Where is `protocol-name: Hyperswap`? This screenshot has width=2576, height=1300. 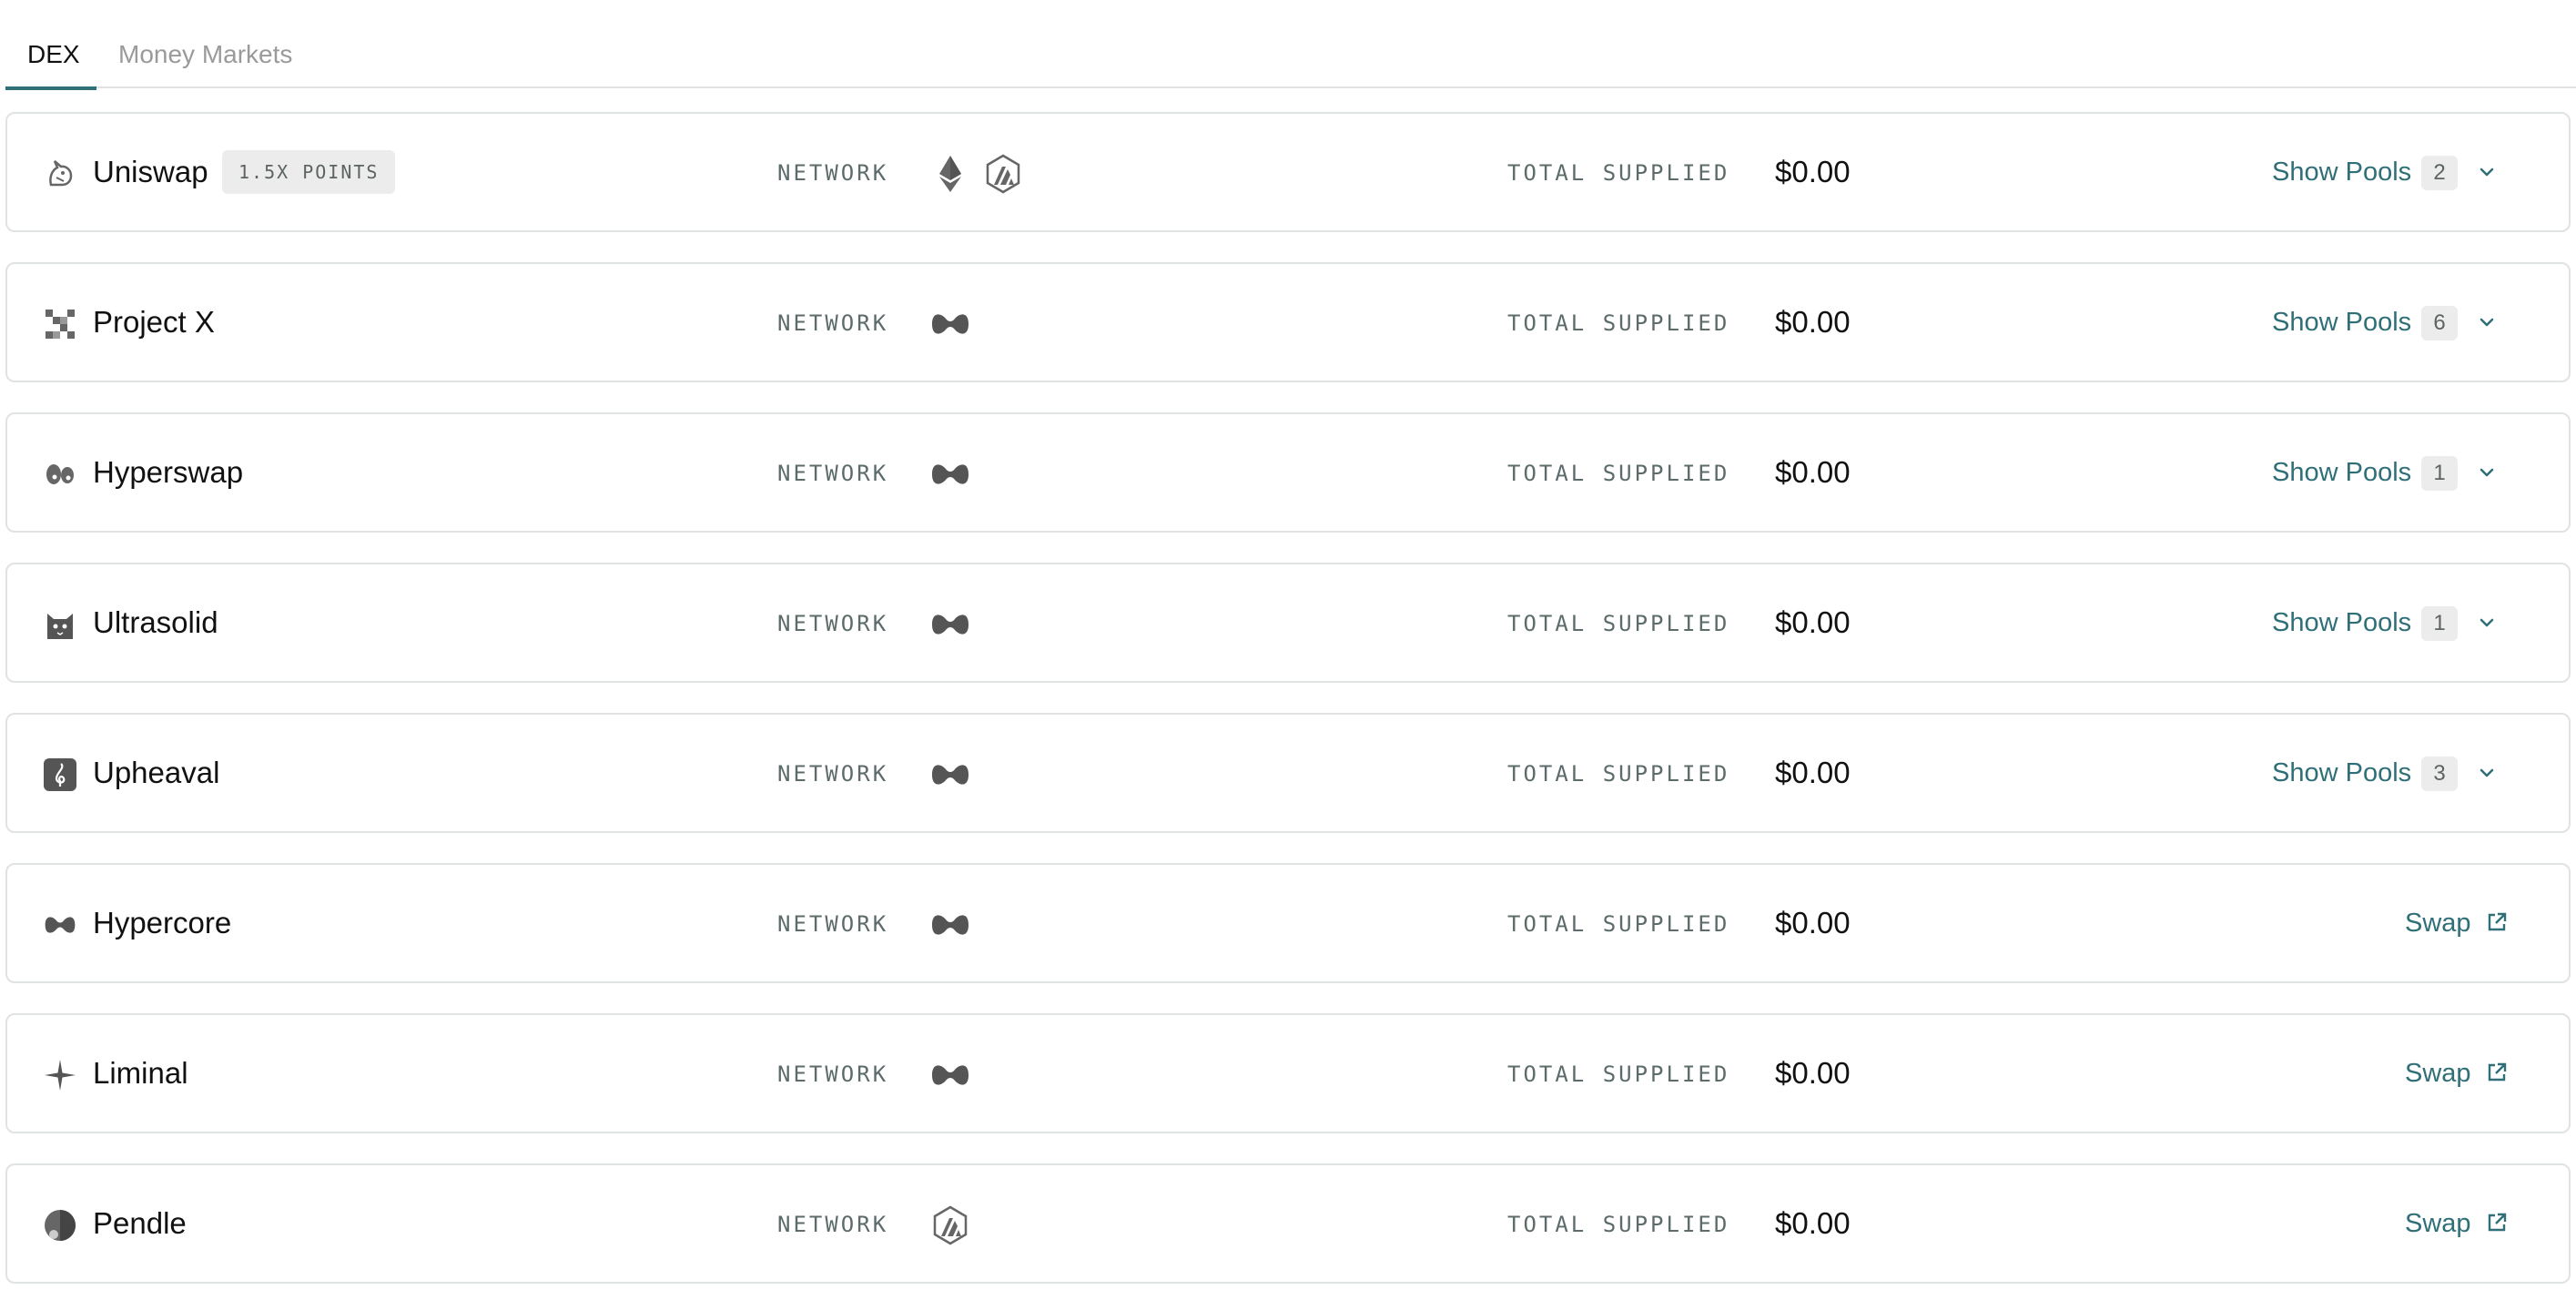
protocol-name: Hyperswap is located at coordinates (168, 472).